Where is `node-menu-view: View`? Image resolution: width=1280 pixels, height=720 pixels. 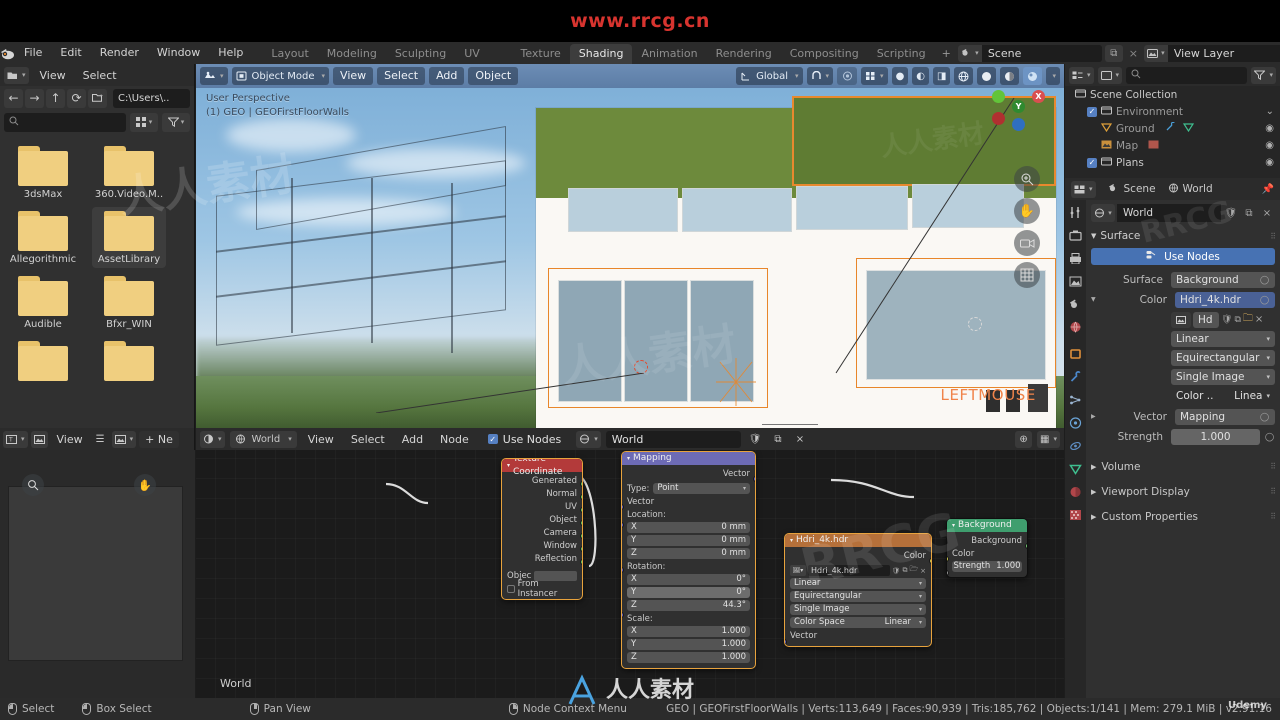 node-menu-view: View is located at coordinates (321, 439).